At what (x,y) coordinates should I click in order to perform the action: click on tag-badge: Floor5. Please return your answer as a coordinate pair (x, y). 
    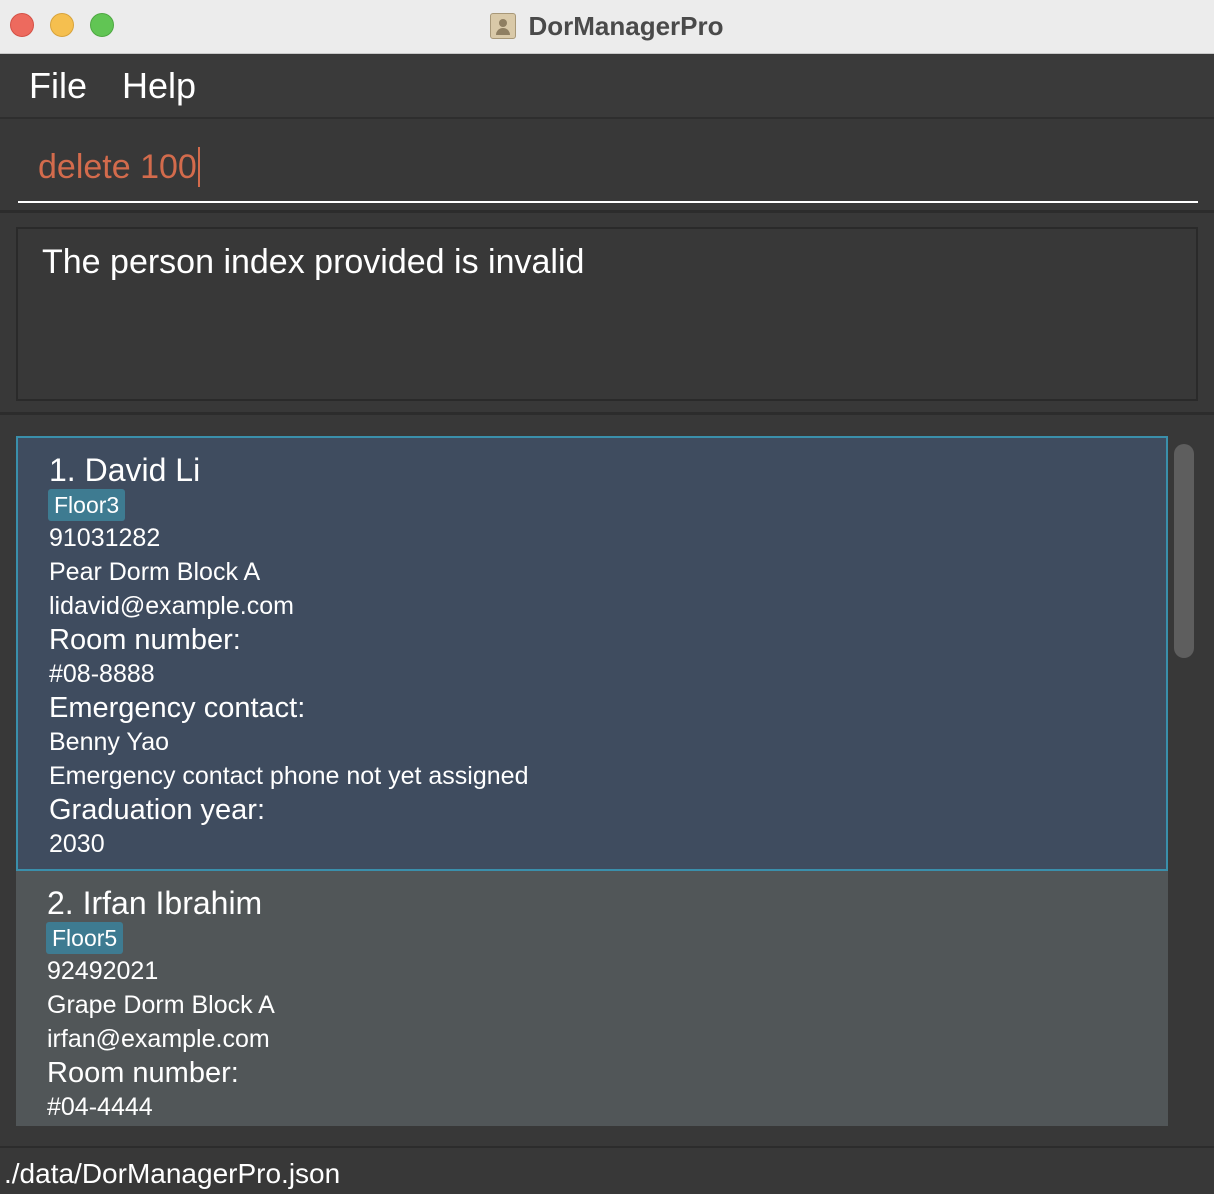
    Looking at the image, I should click on (85, 938).